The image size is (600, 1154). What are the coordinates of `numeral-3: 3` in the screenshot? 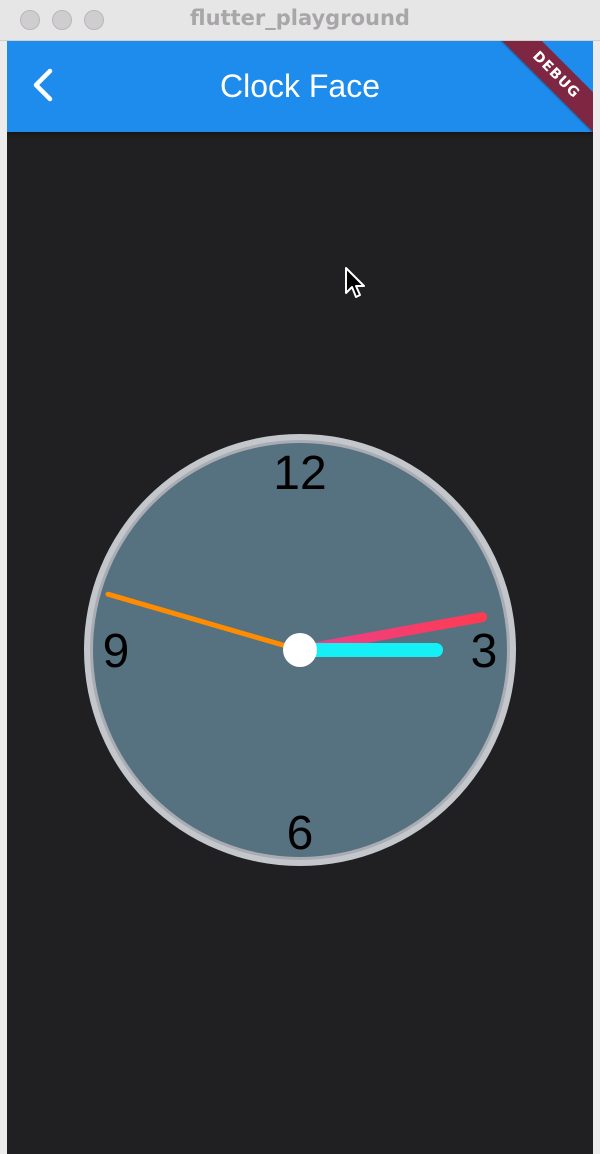 It's located at (484, 651).